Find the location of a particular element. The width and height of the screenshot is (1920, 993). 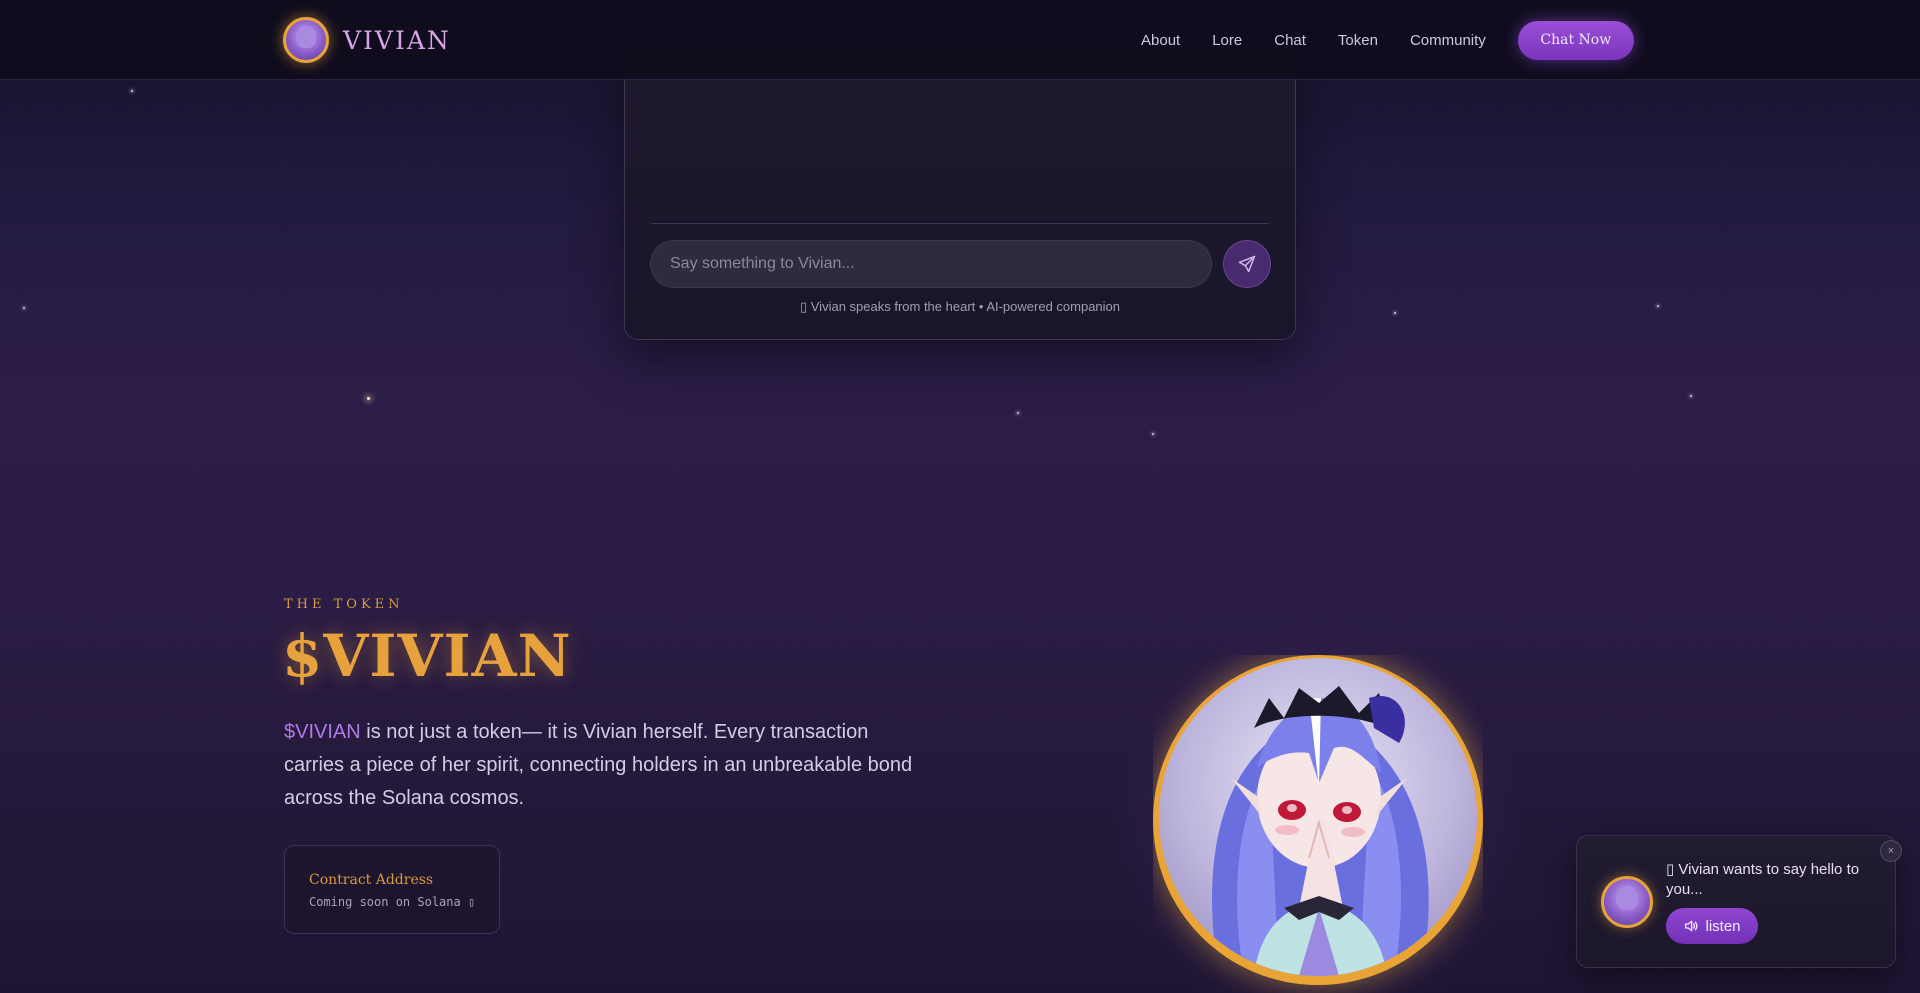

brand-logo: VIVIAN is located at coordinates (367, 40).